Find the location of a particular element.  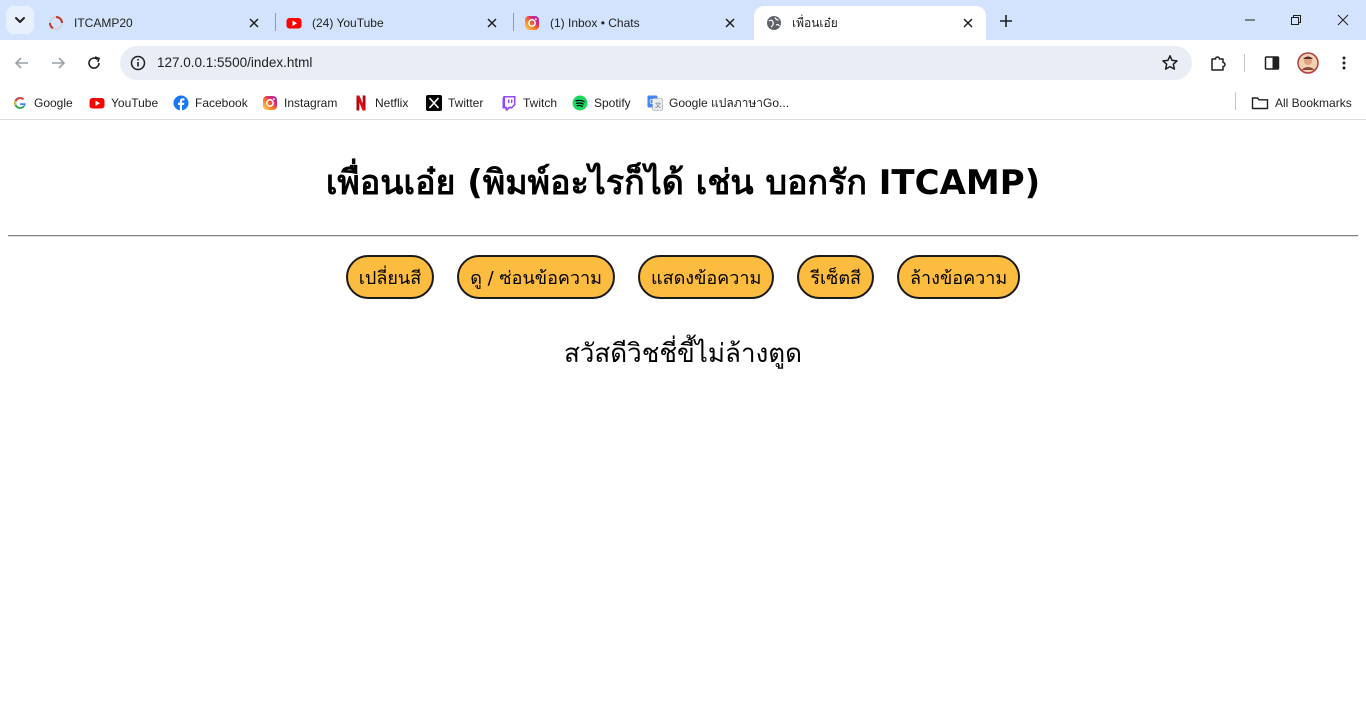

more-vertical-icon is located at coordinates (1344, 63).